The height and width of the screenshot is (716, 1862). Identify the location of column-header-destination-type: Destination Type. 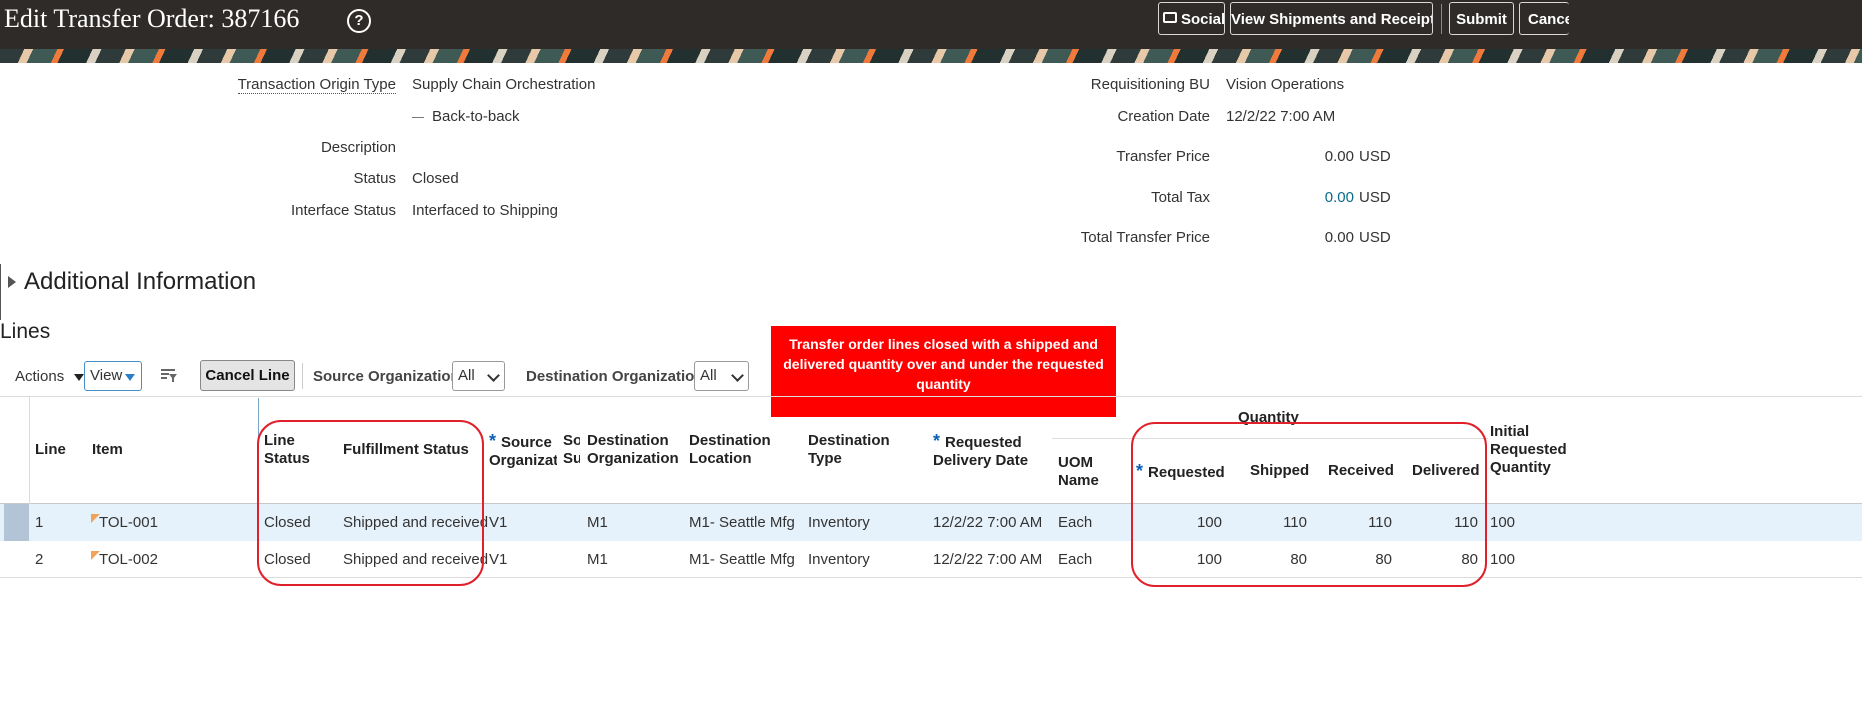
(849, 450).